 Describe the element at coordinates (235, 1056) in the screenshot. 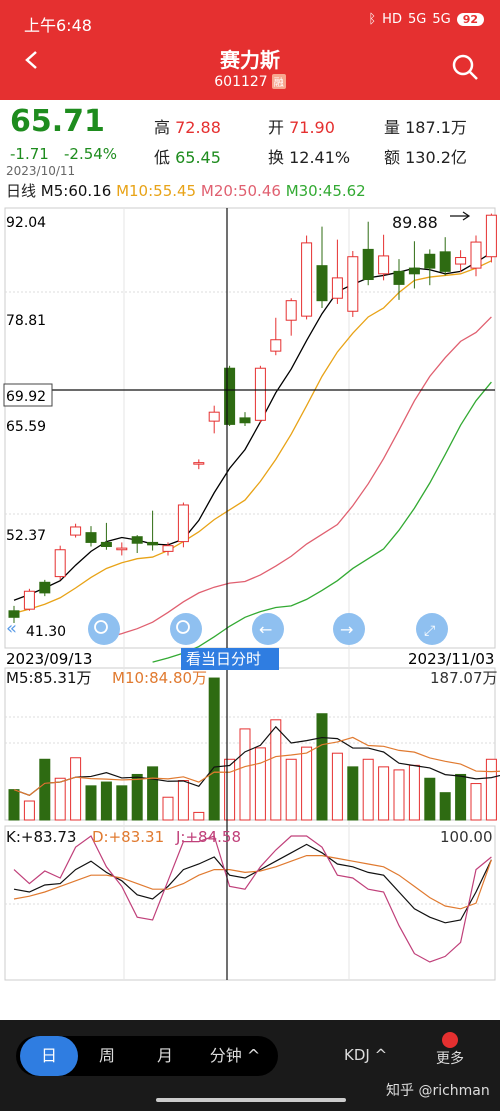

I see `tab-minute: 分钟 ^` at that location.